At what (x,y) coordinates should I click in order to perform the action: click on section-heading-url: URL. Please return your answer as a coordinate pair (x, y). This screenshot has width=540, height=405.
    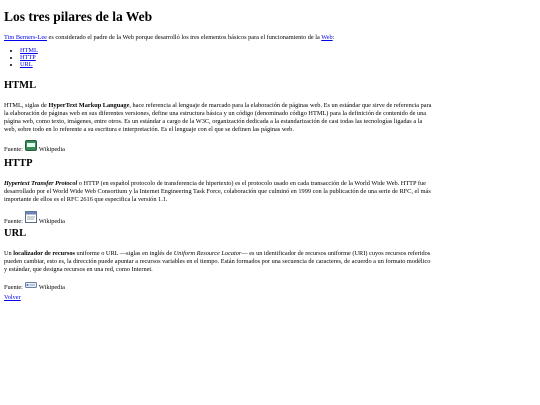
    Looking at the image, I should click on (15, 233).